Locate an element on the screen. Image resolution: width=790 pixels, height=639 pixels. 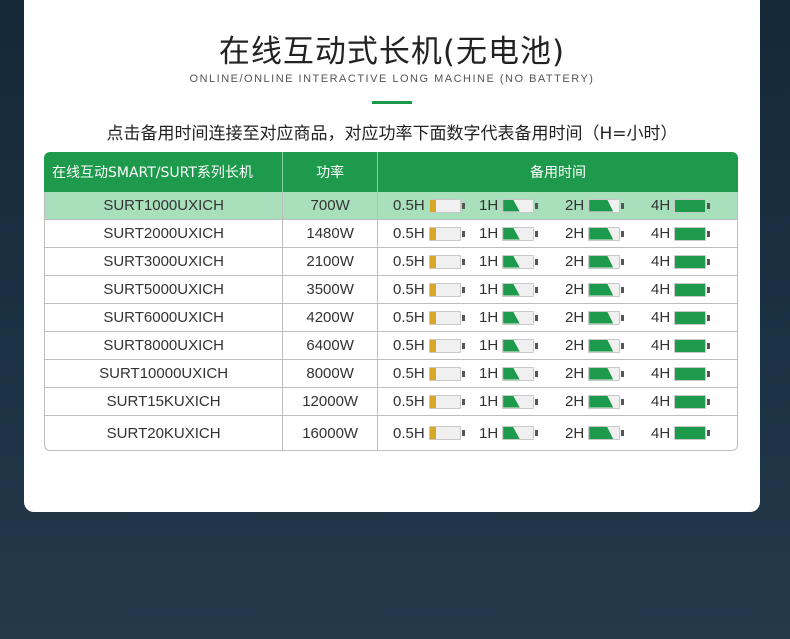
table-row: SURT20KUXICH 16000W 0.5H 1H 2H 4H is located at coordinates (391, 433).